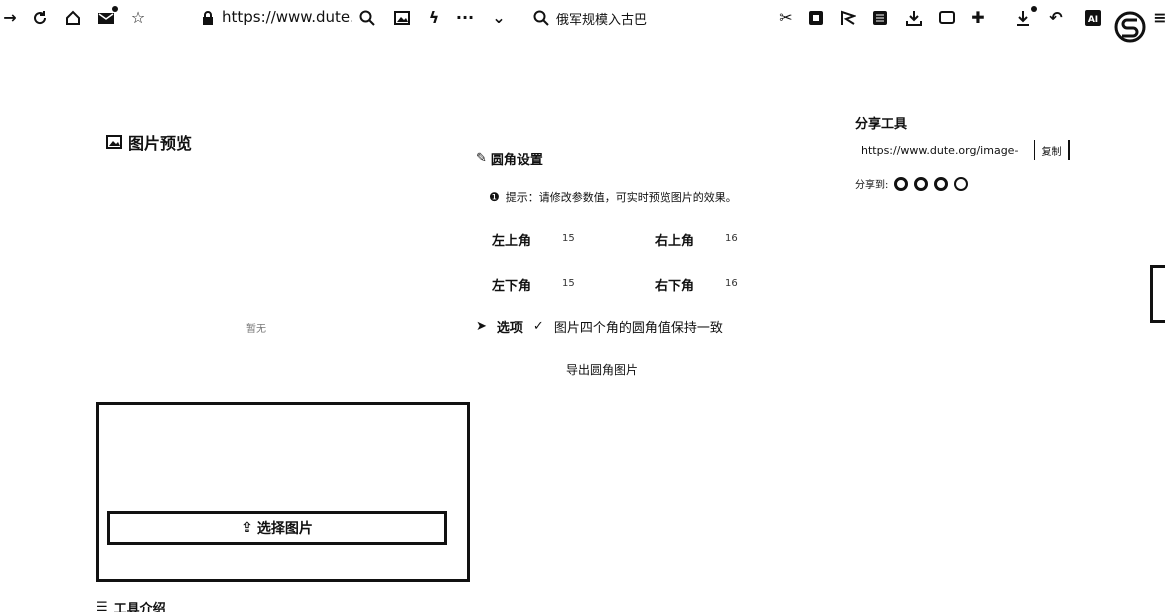 The height and width of the screenshot is (612, 1165). Describe the element at coordinates (881, 124) in the screenshot. I see `share-tools-title: 分享工具` at that location.